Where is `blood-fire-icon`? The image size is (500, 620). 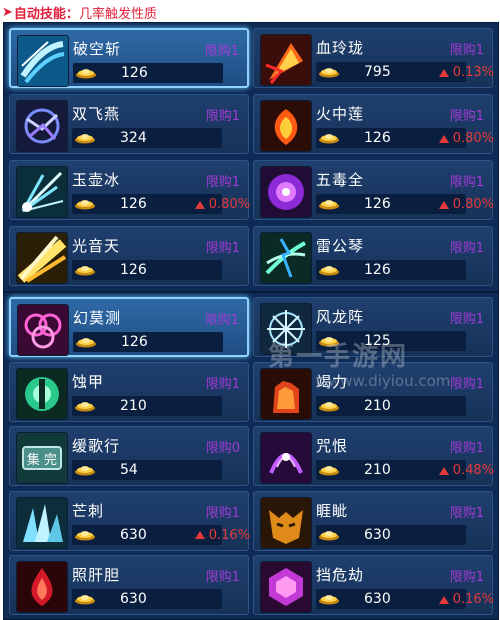 blood-fire-icon is located at coordinates (286, 60).